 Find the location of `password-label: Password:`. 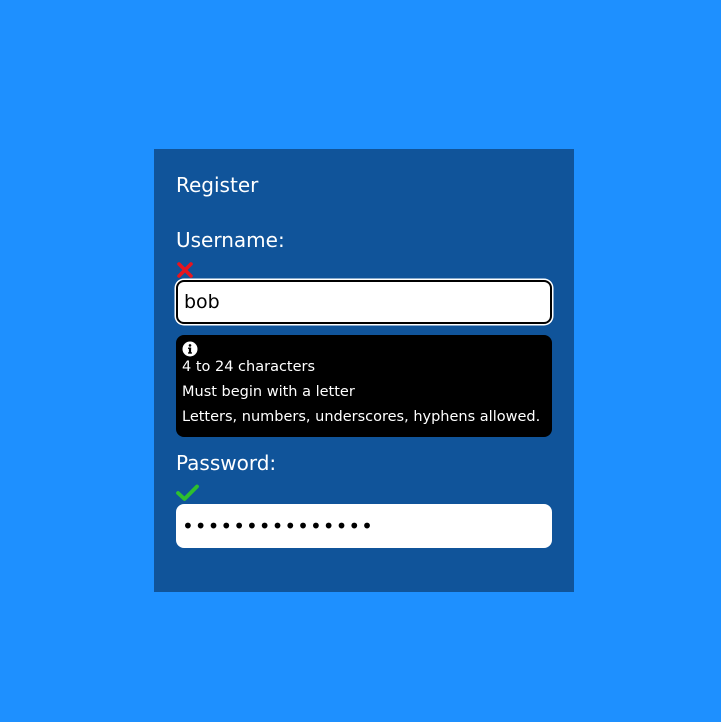

password-label: Password: is located at coordinates (226, 463).